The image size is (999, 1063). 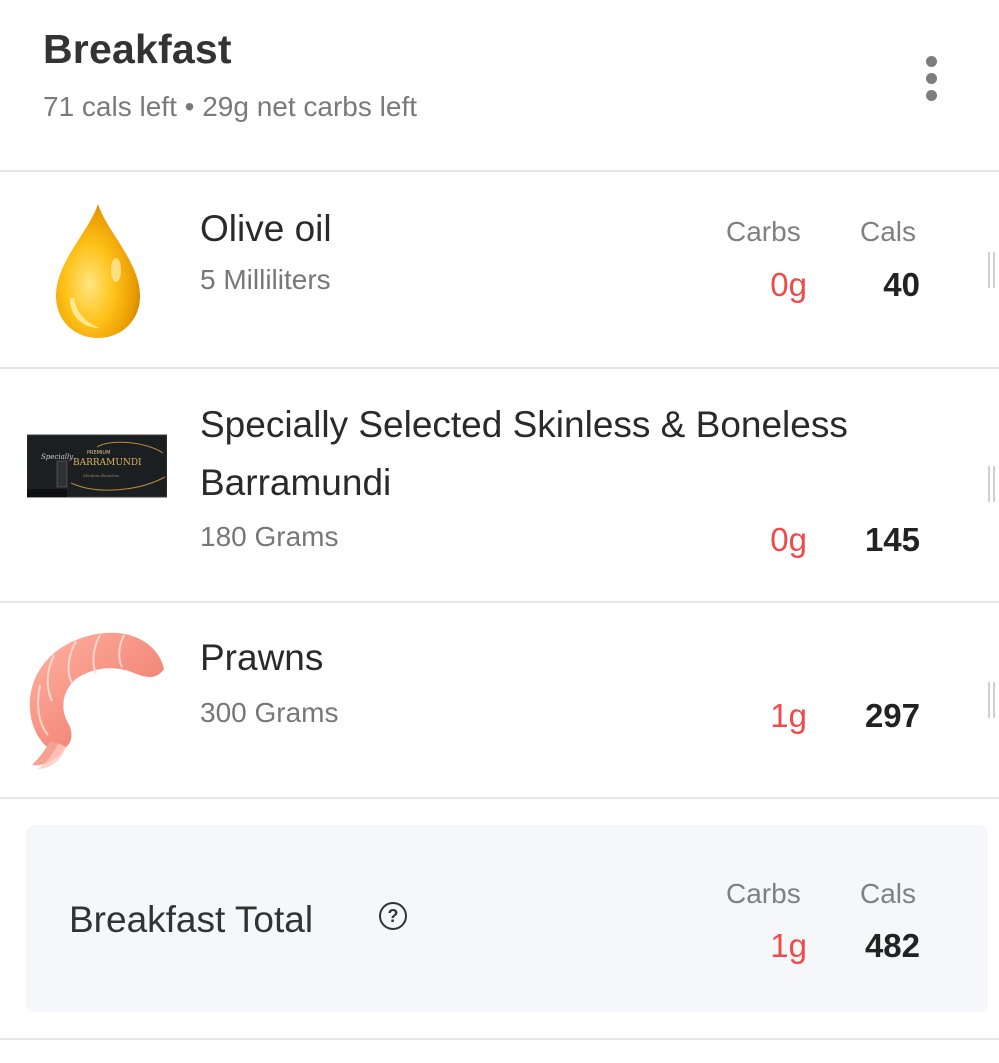 What do you see at coordinates (499, 1039) in the screenshot?
I see `bottom-divider` at bounding box center [499, 1039].